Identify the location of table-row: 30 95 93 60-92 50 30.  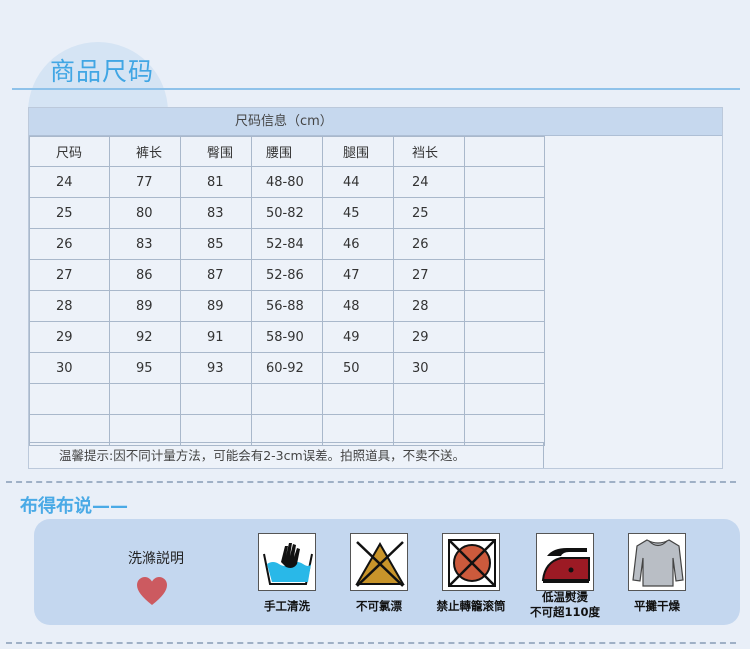
(287, 368).